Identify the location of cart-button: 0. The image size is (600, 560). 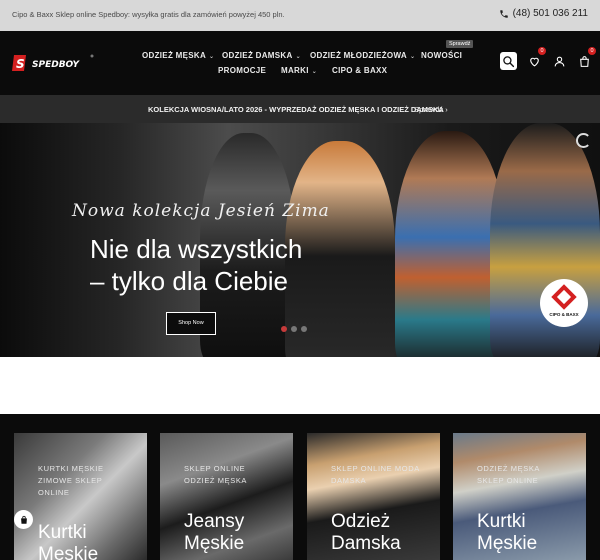
(586, 58).